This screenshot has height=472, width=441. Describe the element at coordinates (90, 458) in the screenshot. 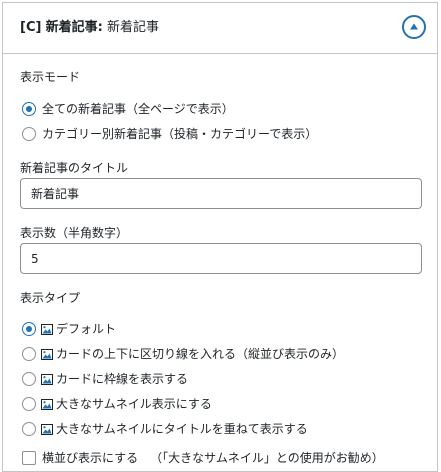

I see `horizontal-label: 横並び表示にする` at that location.